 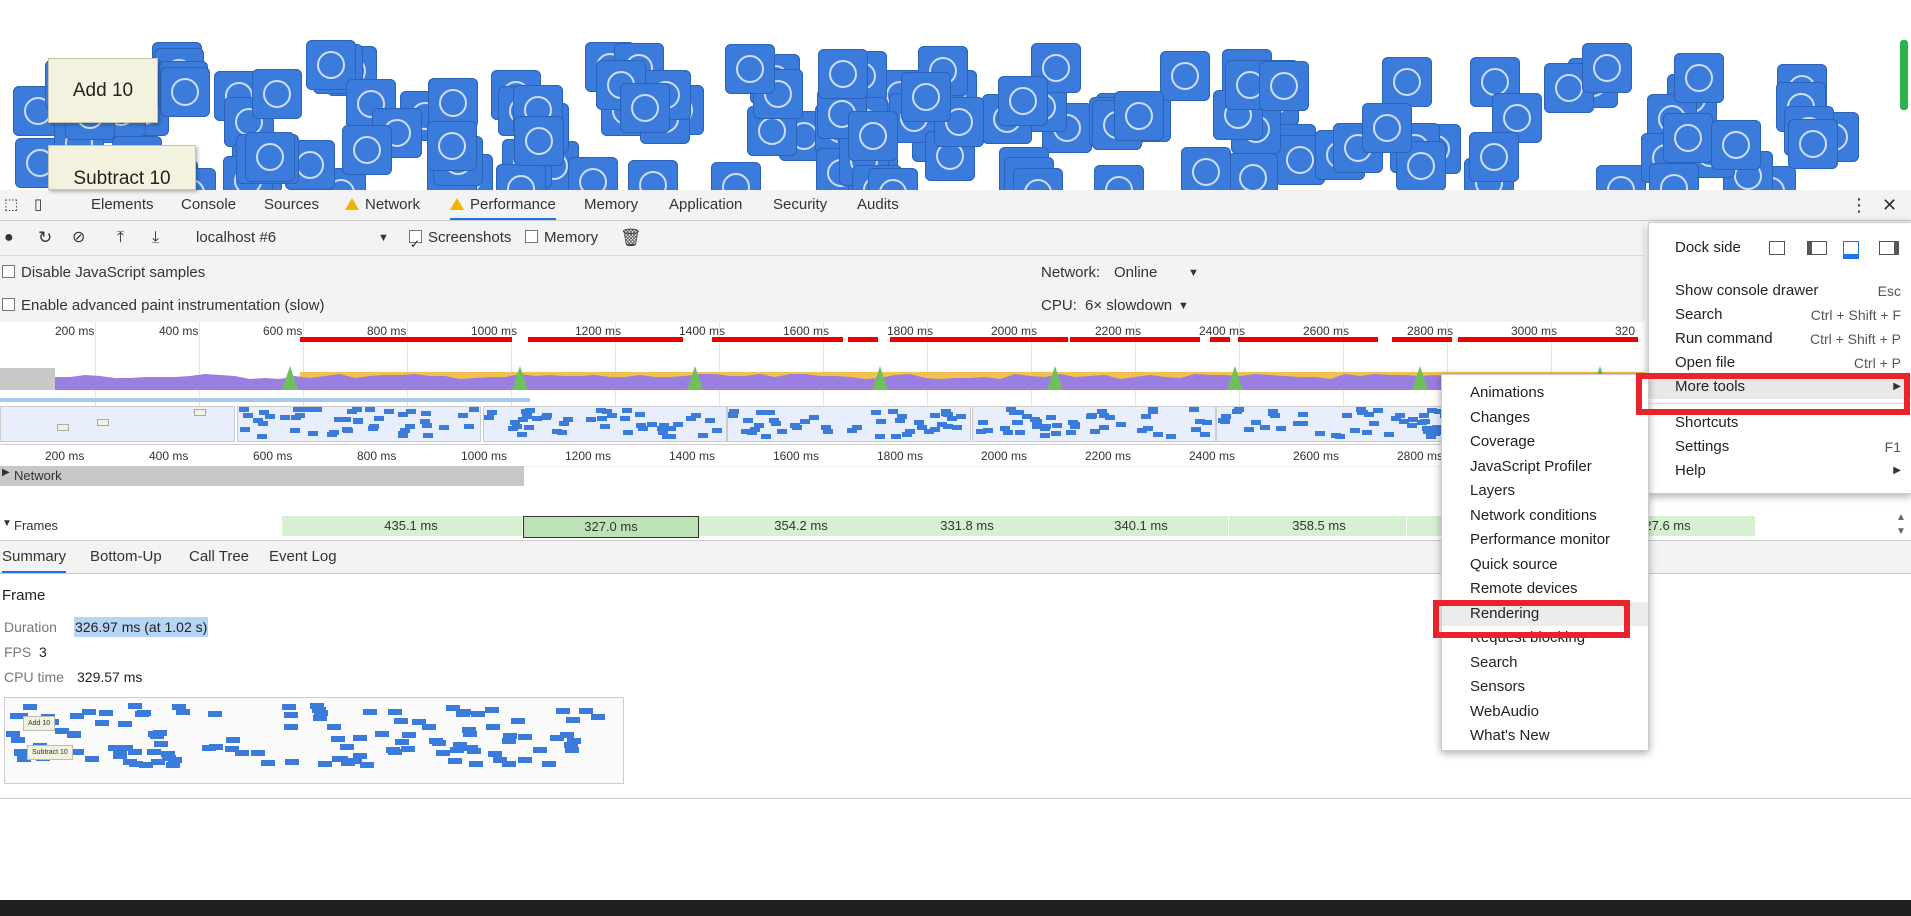 I want to click on menu-item-settings: Settings F1, so click(x=1780, y=447).